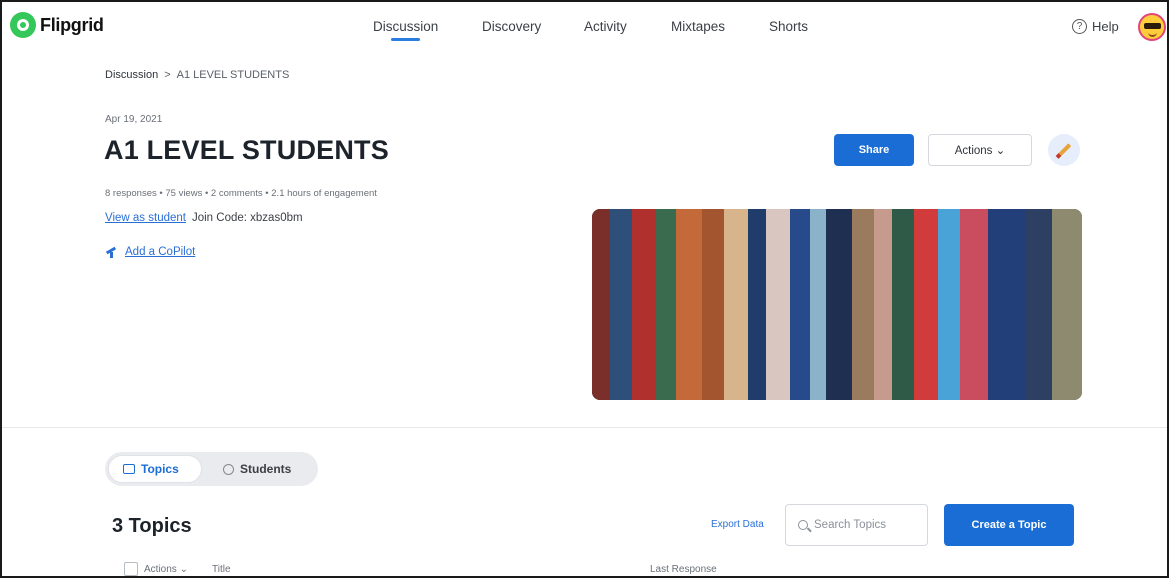 The width and height of the screenshot is (1169, 578). What do you see at coordinates (145, 218) in the screenshot?
I see `view-as-student-link: View as student` at bounding box center [145, 218].